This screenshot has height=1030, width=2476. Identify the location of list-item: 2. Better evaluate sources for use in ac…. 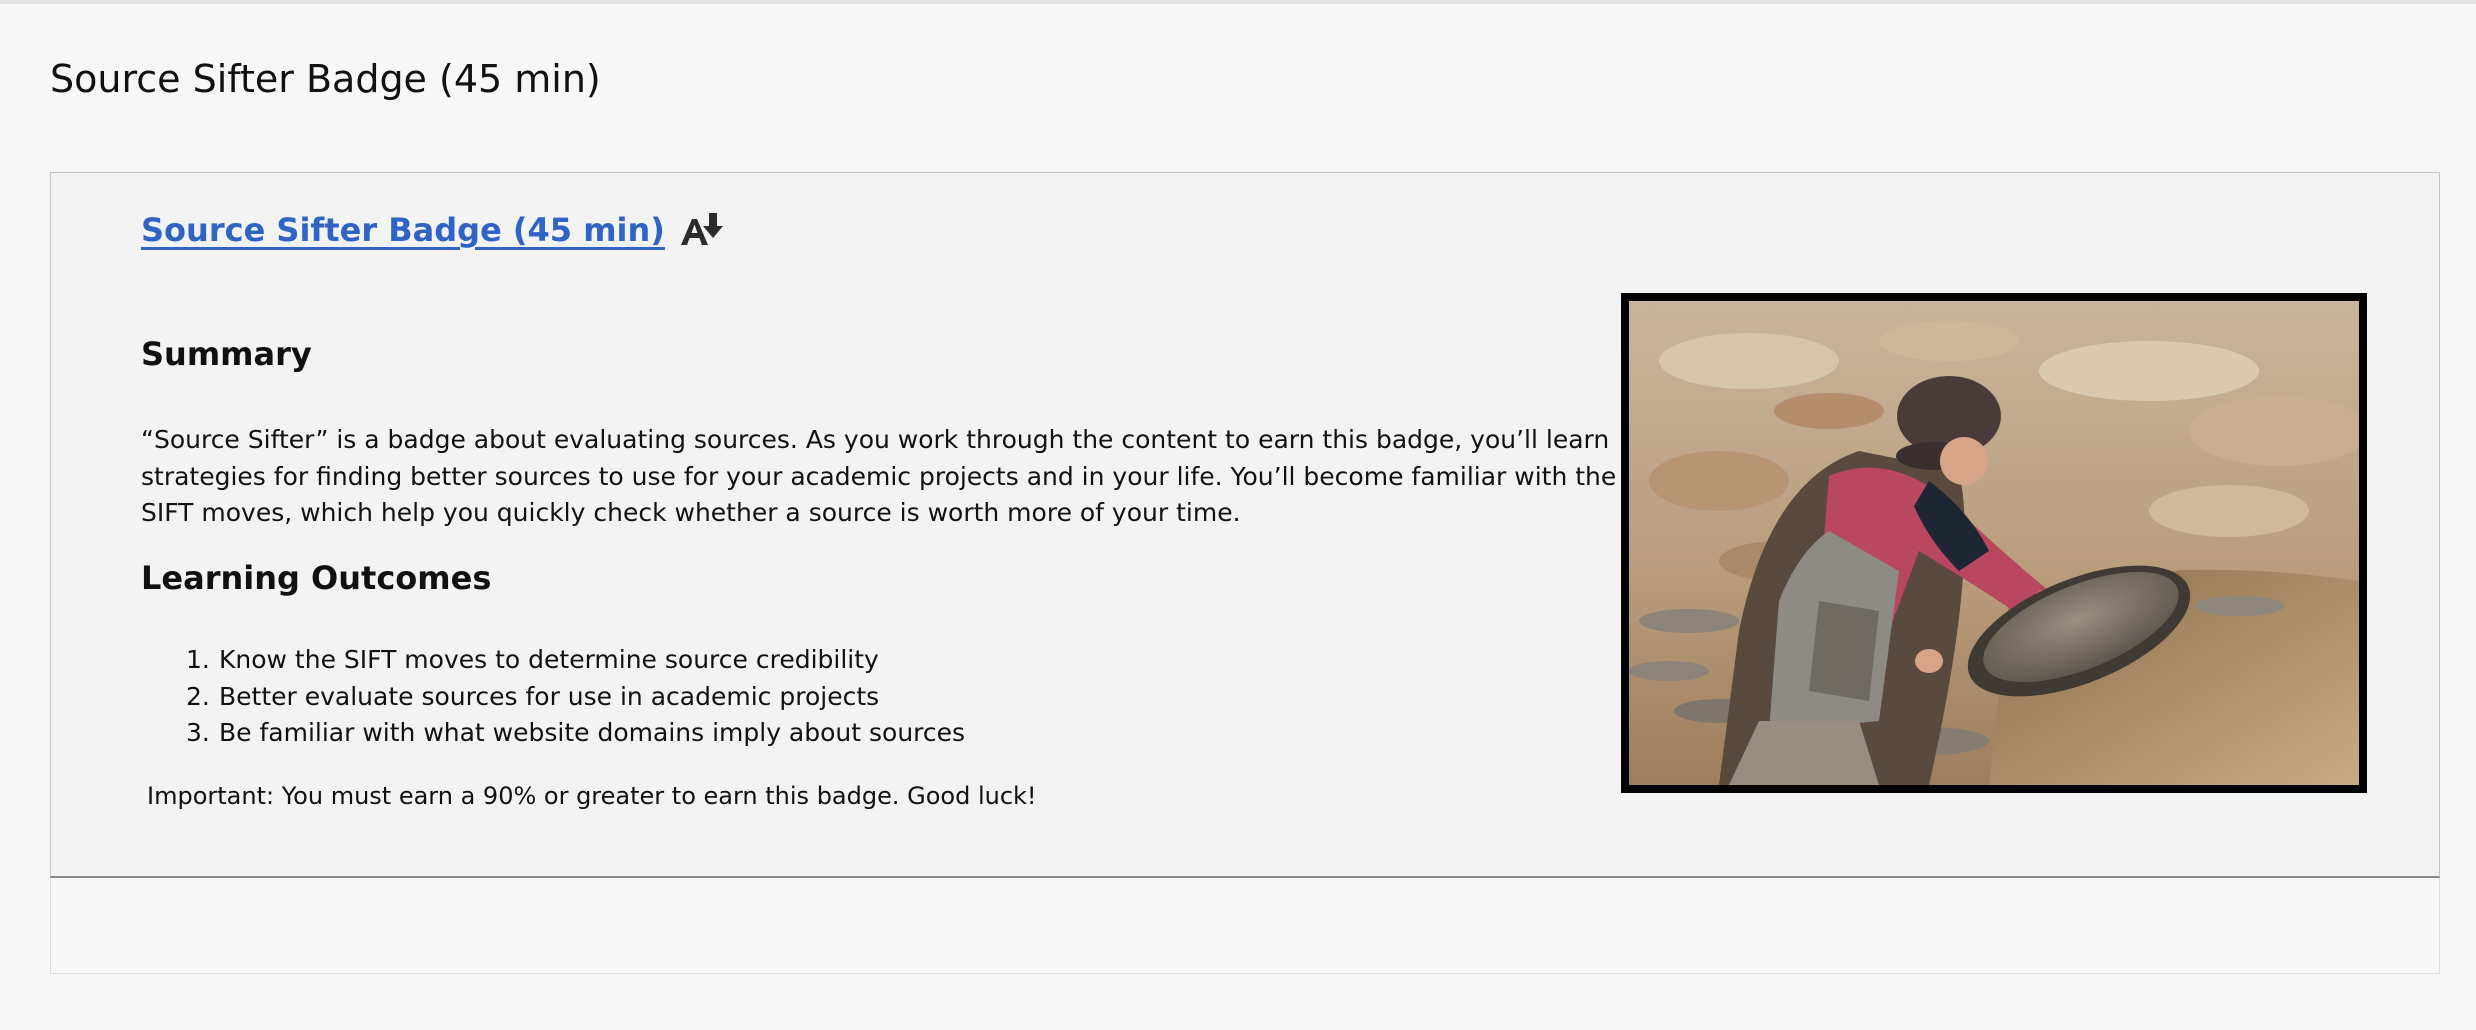
(575, 697).